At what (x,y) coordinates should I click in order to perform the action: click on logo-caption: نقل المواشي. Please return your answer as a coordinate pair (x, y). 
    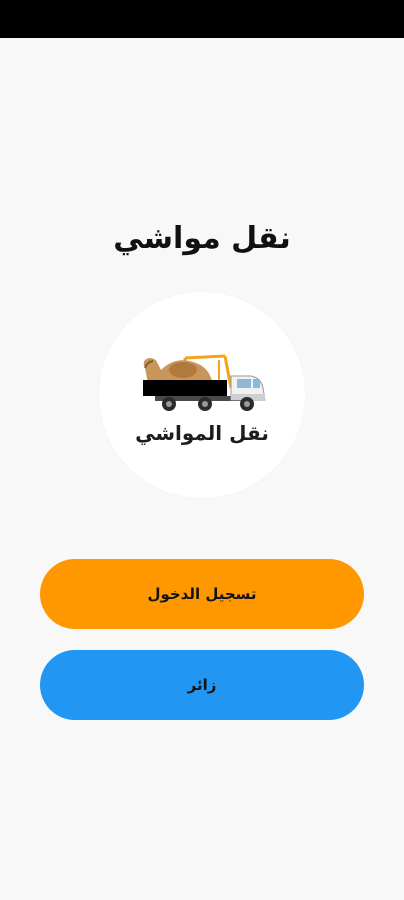
    Looking at the image, I should click on (202, 433).